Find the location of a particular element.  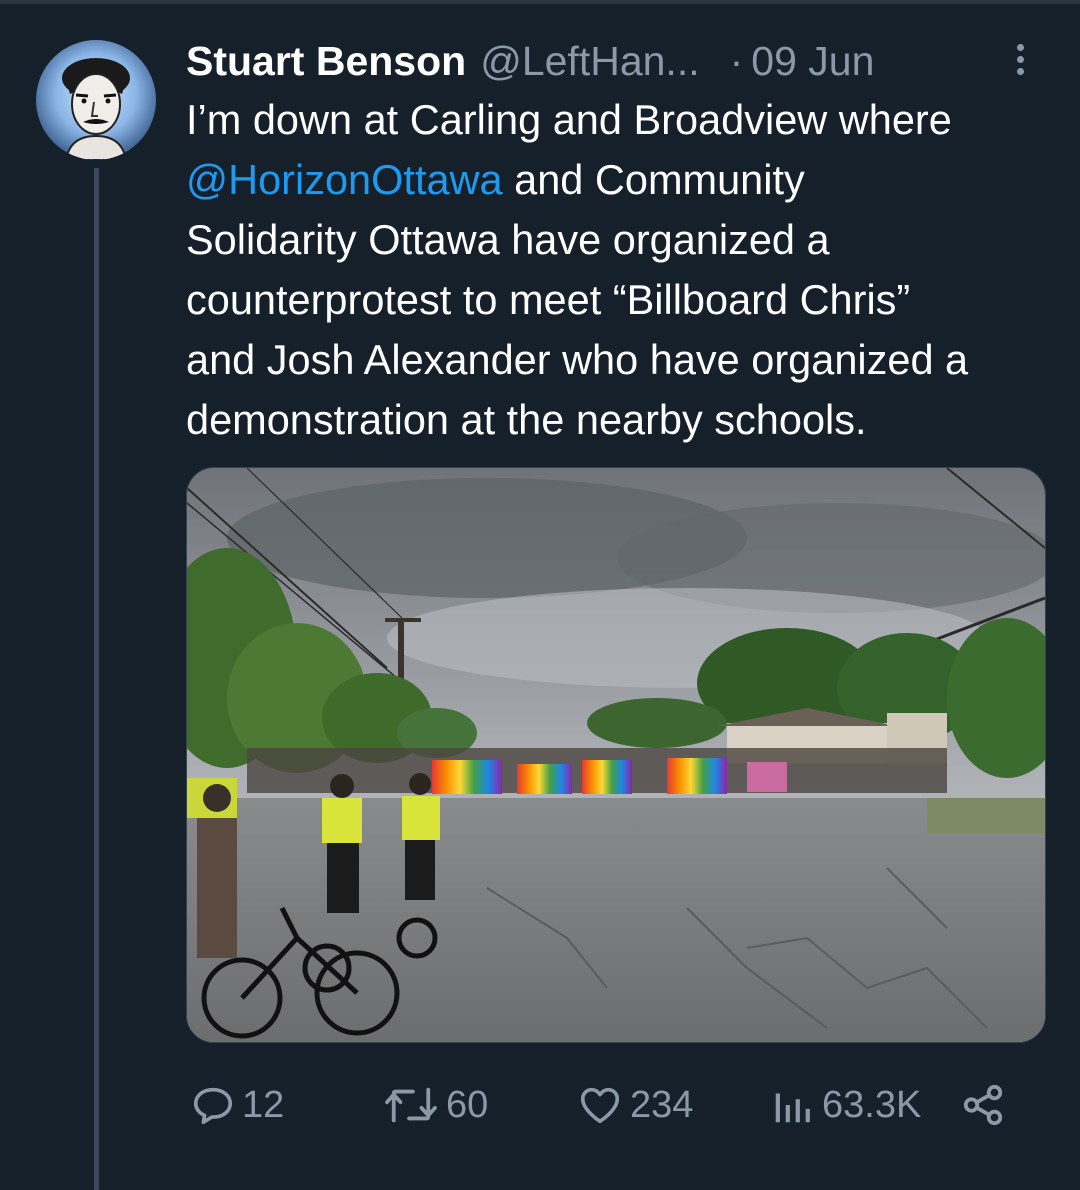

tweet-header: Stuart Benson @LeftHan... · 09 Jun is located at coordinates (530, 61).